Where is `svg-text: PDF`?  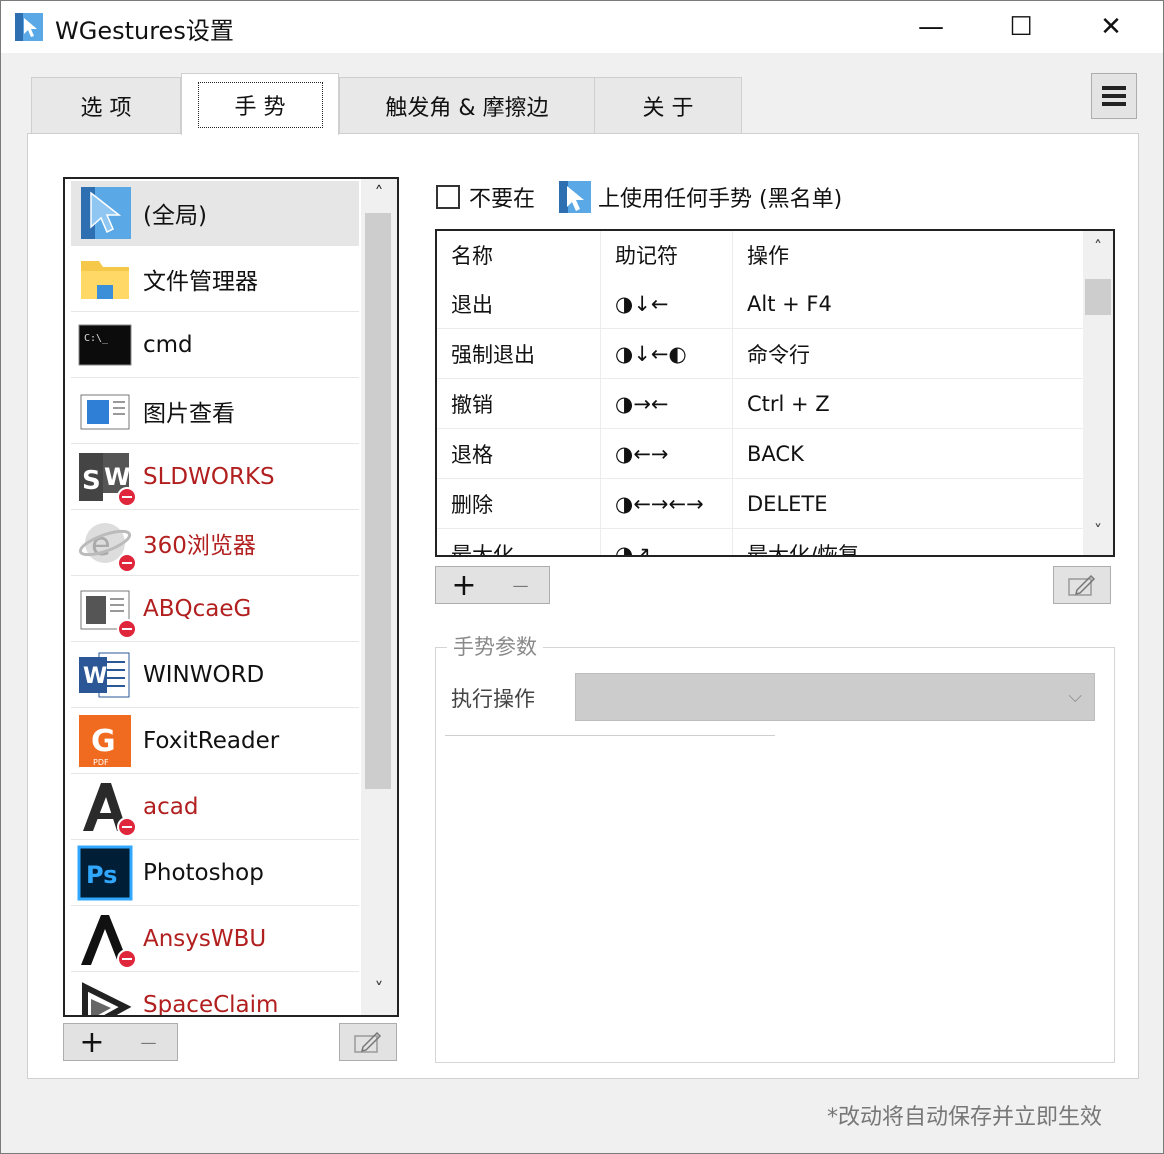
svg-text: PDF is located at coordinates (101, 762).